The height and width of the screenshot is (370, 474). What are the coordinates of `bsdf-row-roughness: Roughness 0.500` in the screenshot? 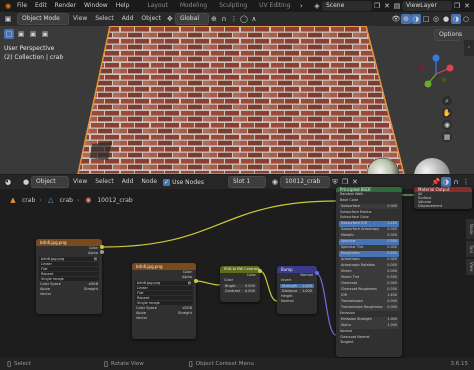 It's located at (369, 254).